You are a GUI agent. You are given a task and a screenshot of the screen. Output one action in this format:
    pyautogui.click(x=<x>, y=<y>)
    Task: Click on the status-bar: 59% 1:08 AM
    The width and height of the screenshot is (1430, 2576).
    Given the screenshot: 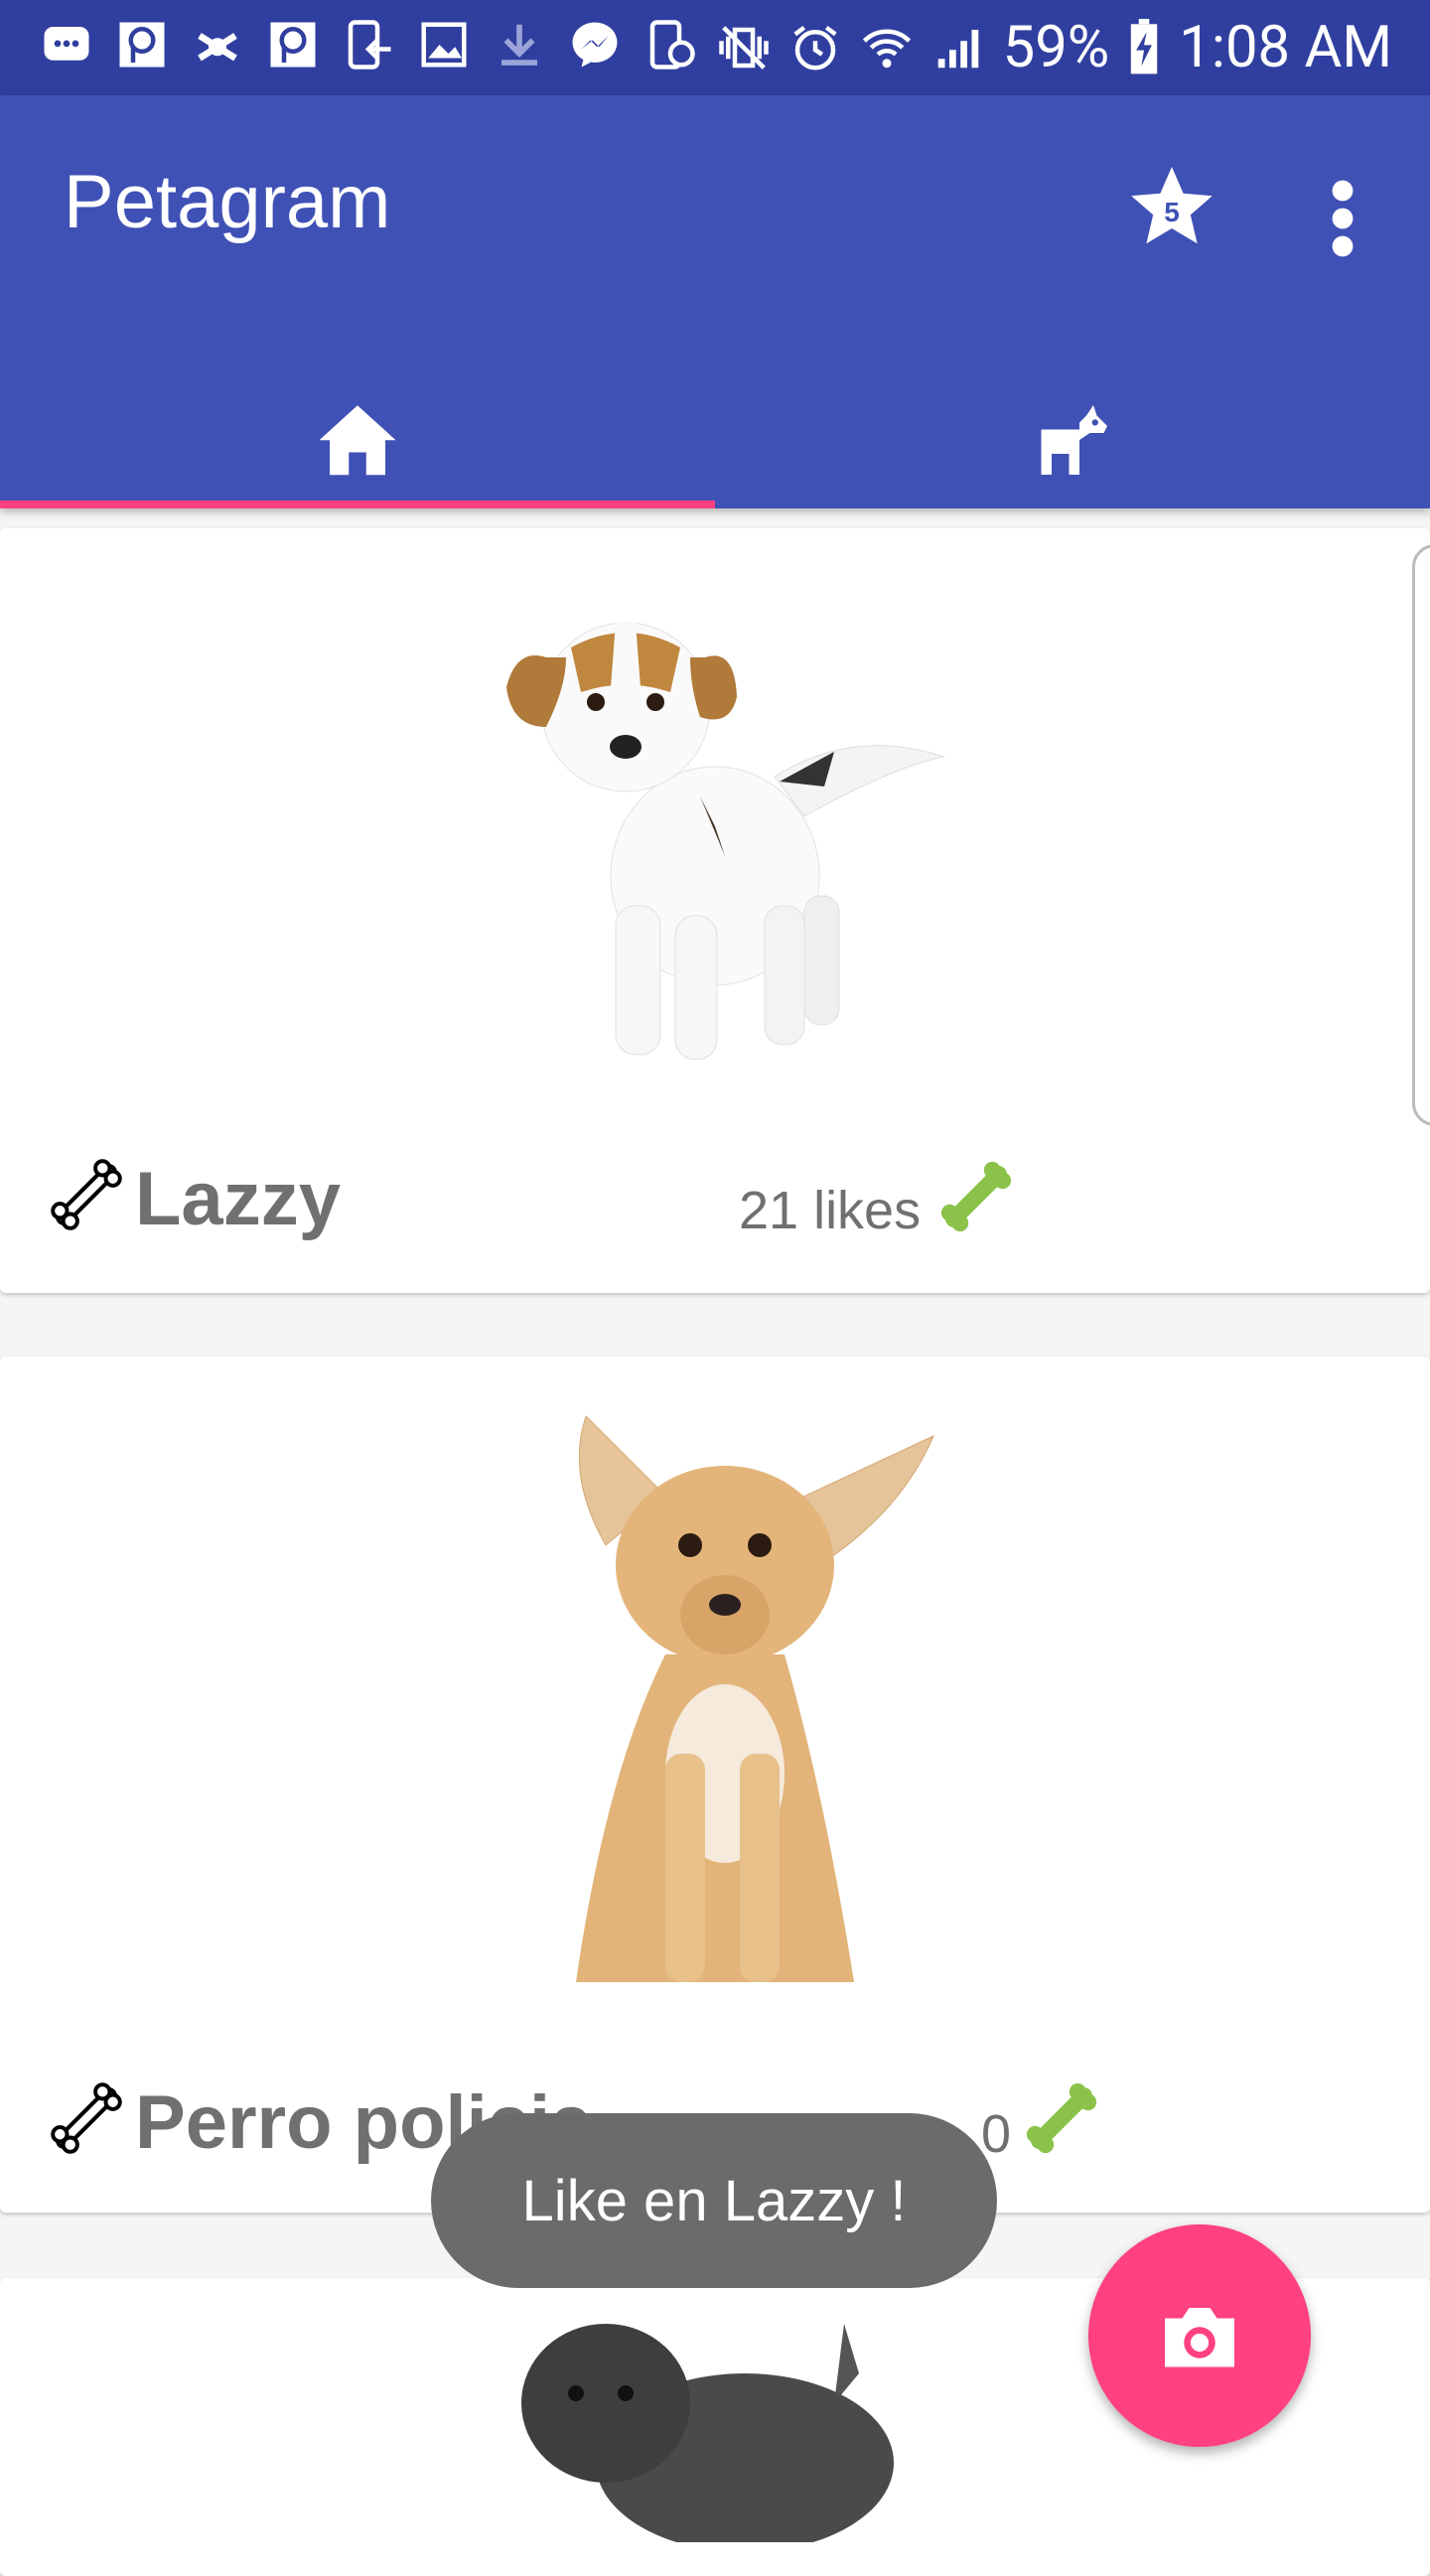 What is the action you would take?
    pyautogui.click(x=715, y=48)
    